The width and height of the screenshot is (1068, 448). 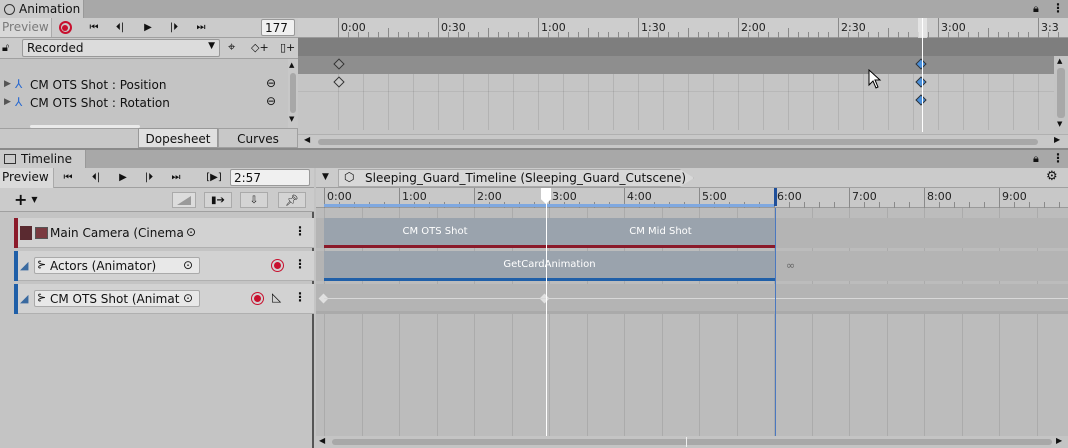 I want to click on tab-curves: Curves, so click(x=258, y=138).